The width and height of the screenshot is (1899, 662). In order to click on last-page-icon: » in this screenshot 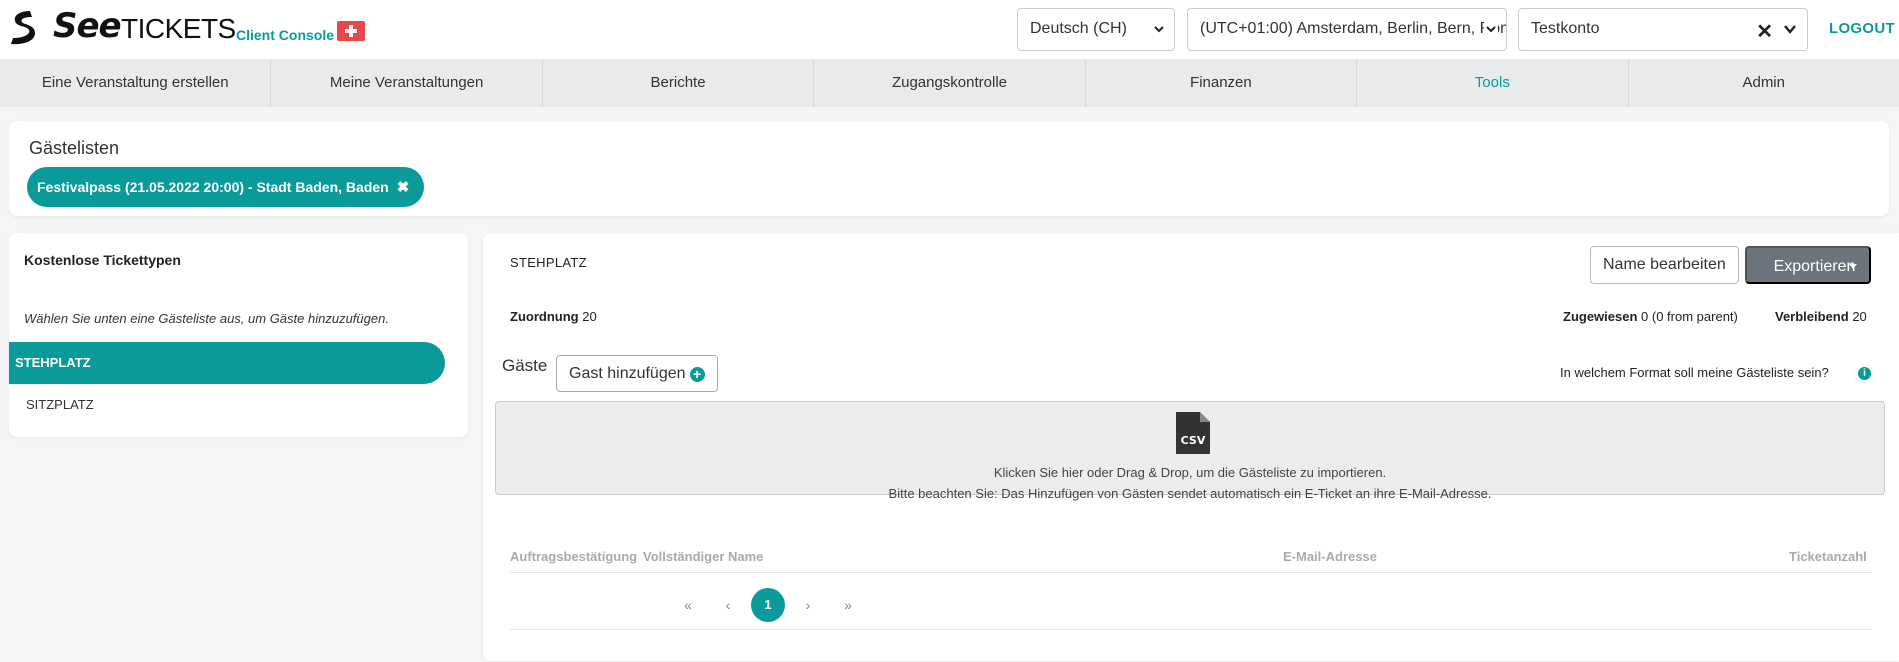, I will do `click(848, 605)`.